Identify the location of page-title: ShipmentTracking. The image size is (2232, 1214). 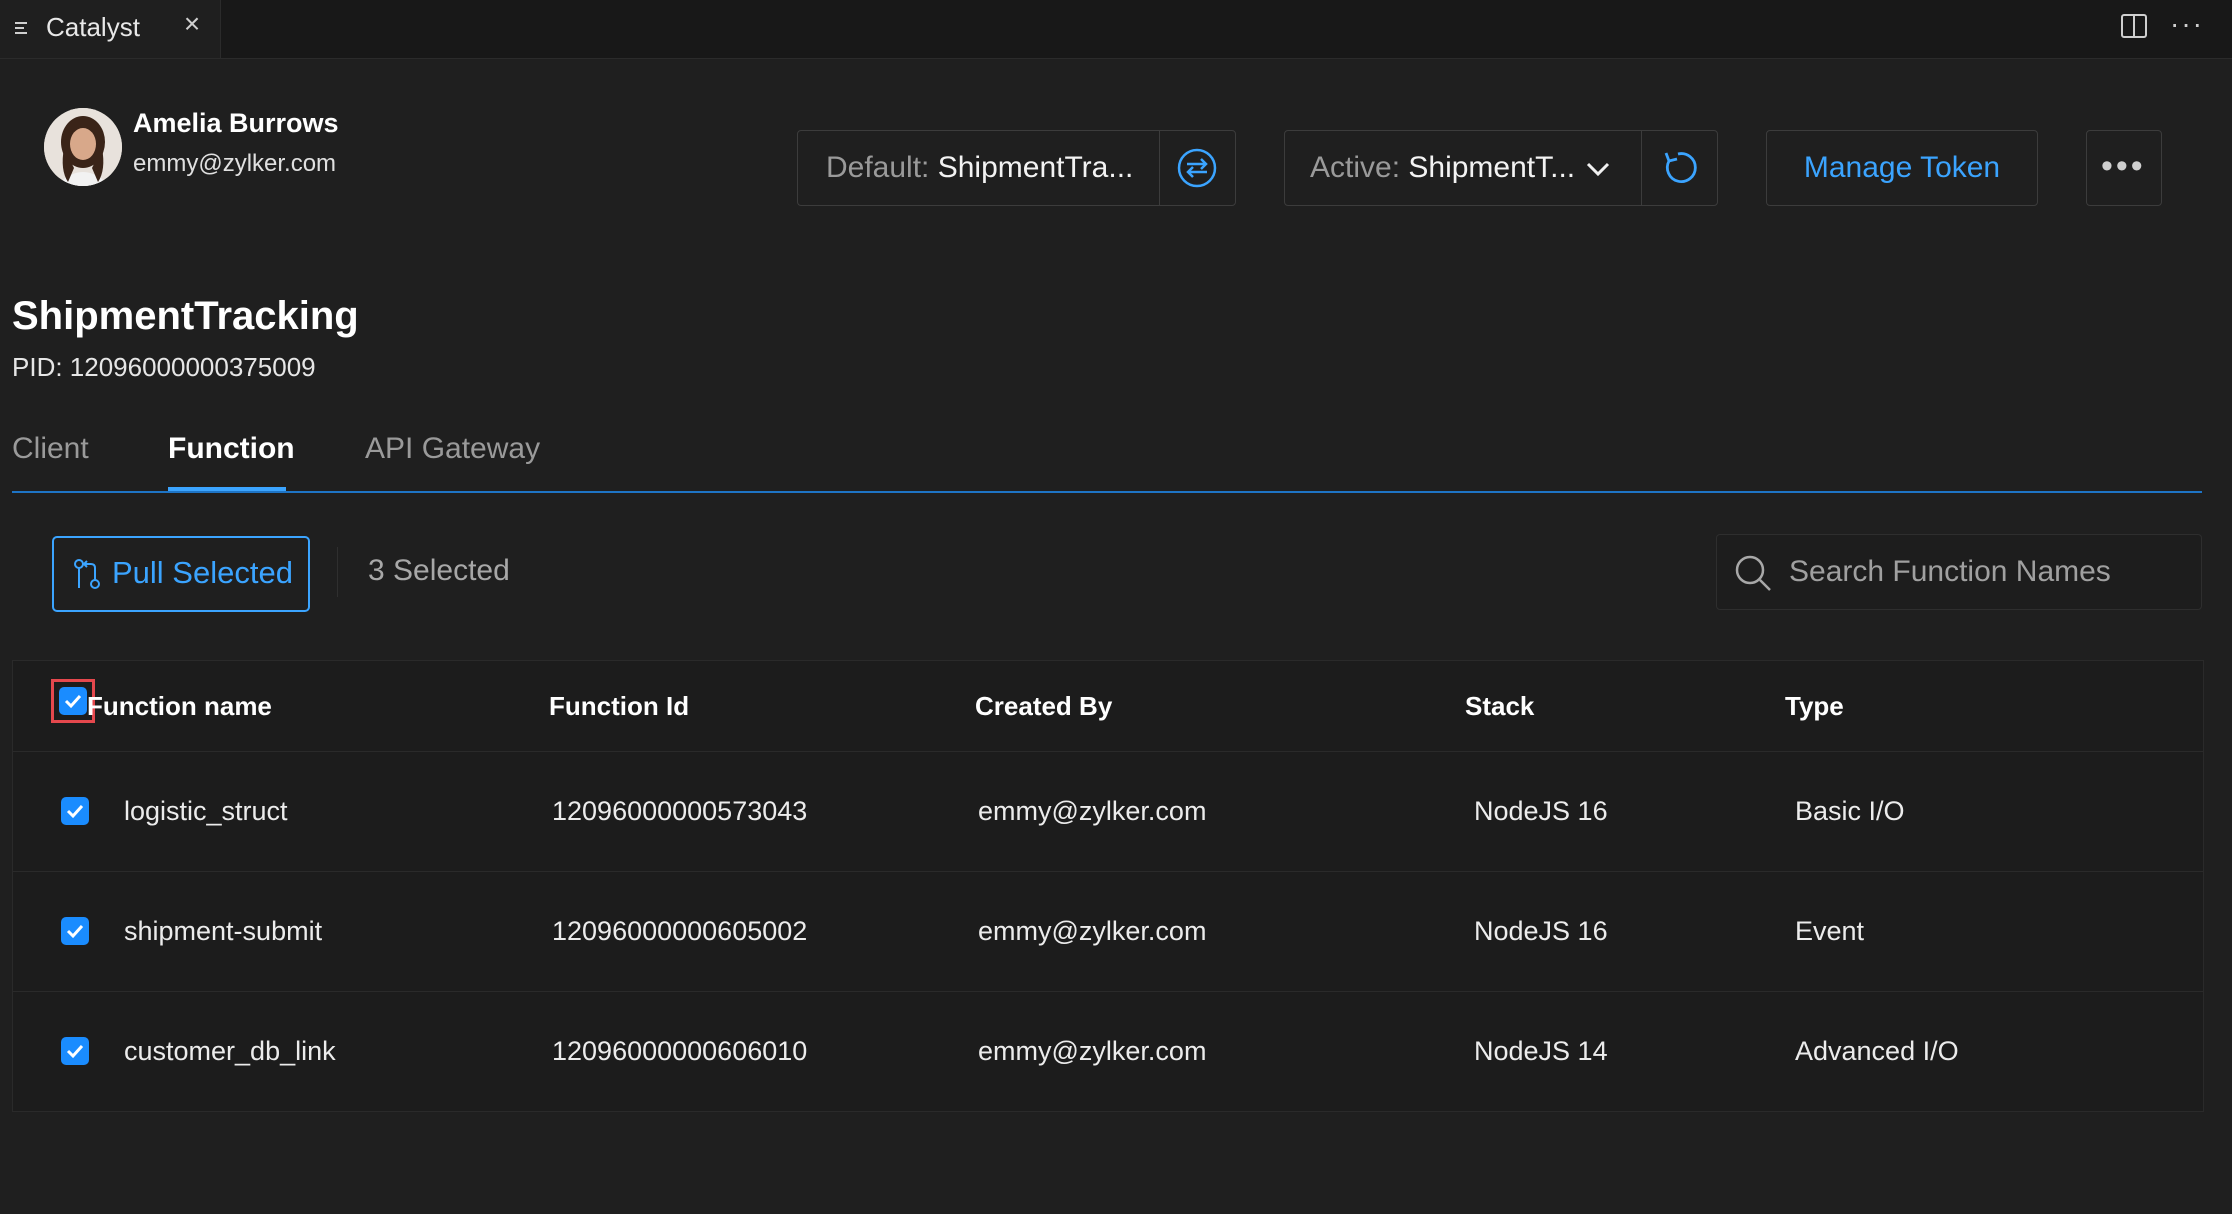
(185, 316).